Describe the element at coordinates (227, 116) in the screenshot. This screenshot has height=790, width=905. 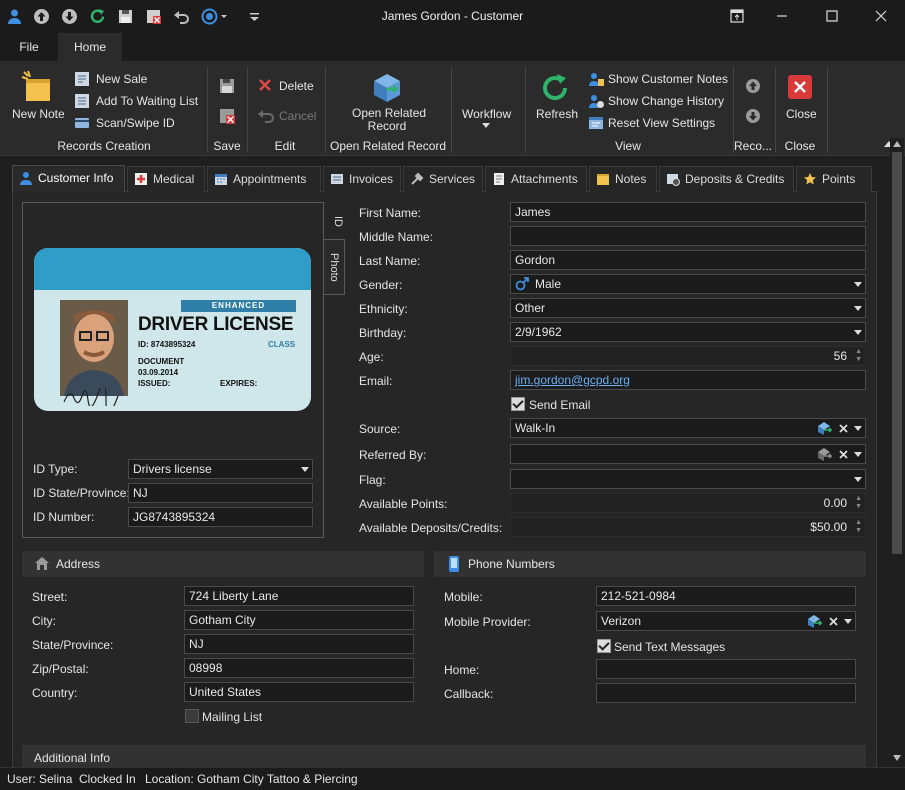
I see `save-close-icon` at that location.